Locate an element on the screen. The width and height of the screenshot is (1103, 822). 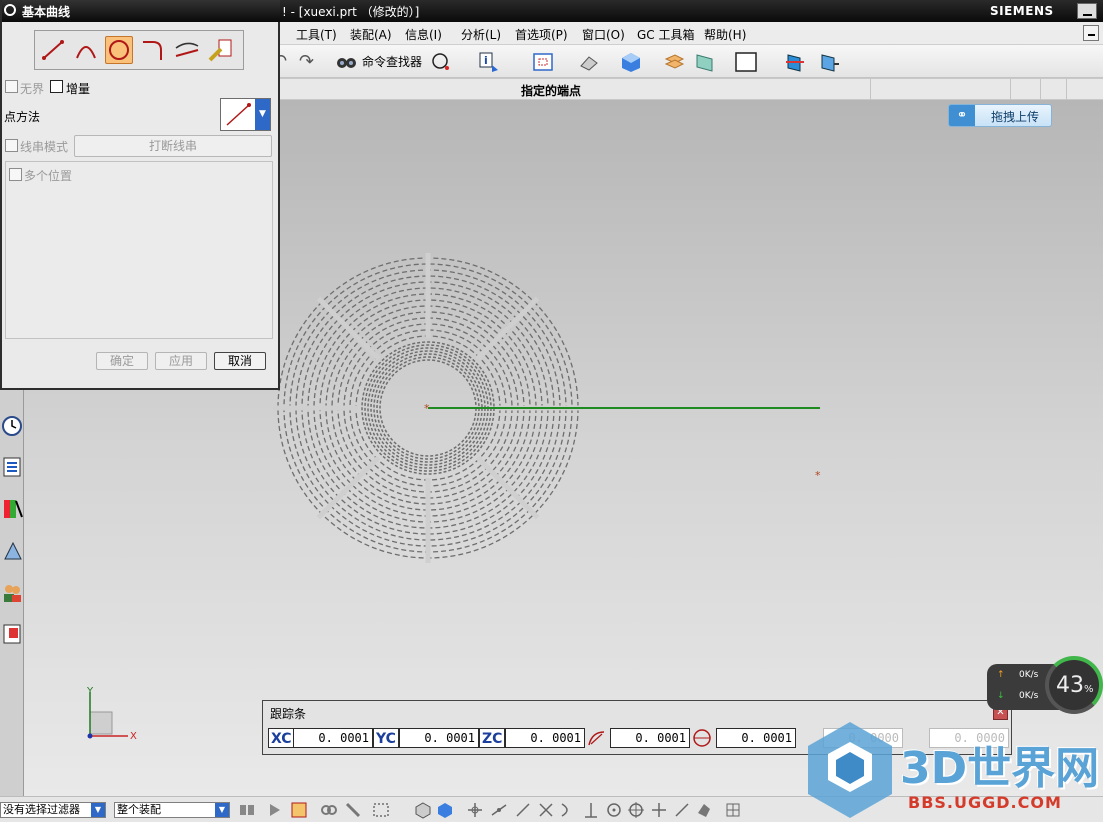
type-filter-dropdown: 没有选择过滤器 ▼ is located at coordinates (53, 810).